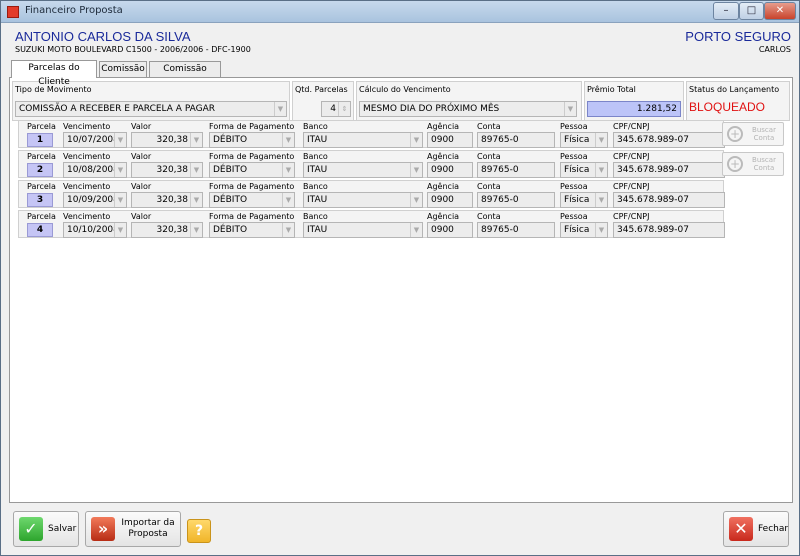 The width and height of the screenshot is (800, 556). I want to click on qtd-parcelas-value: 4, so click(333, 109).